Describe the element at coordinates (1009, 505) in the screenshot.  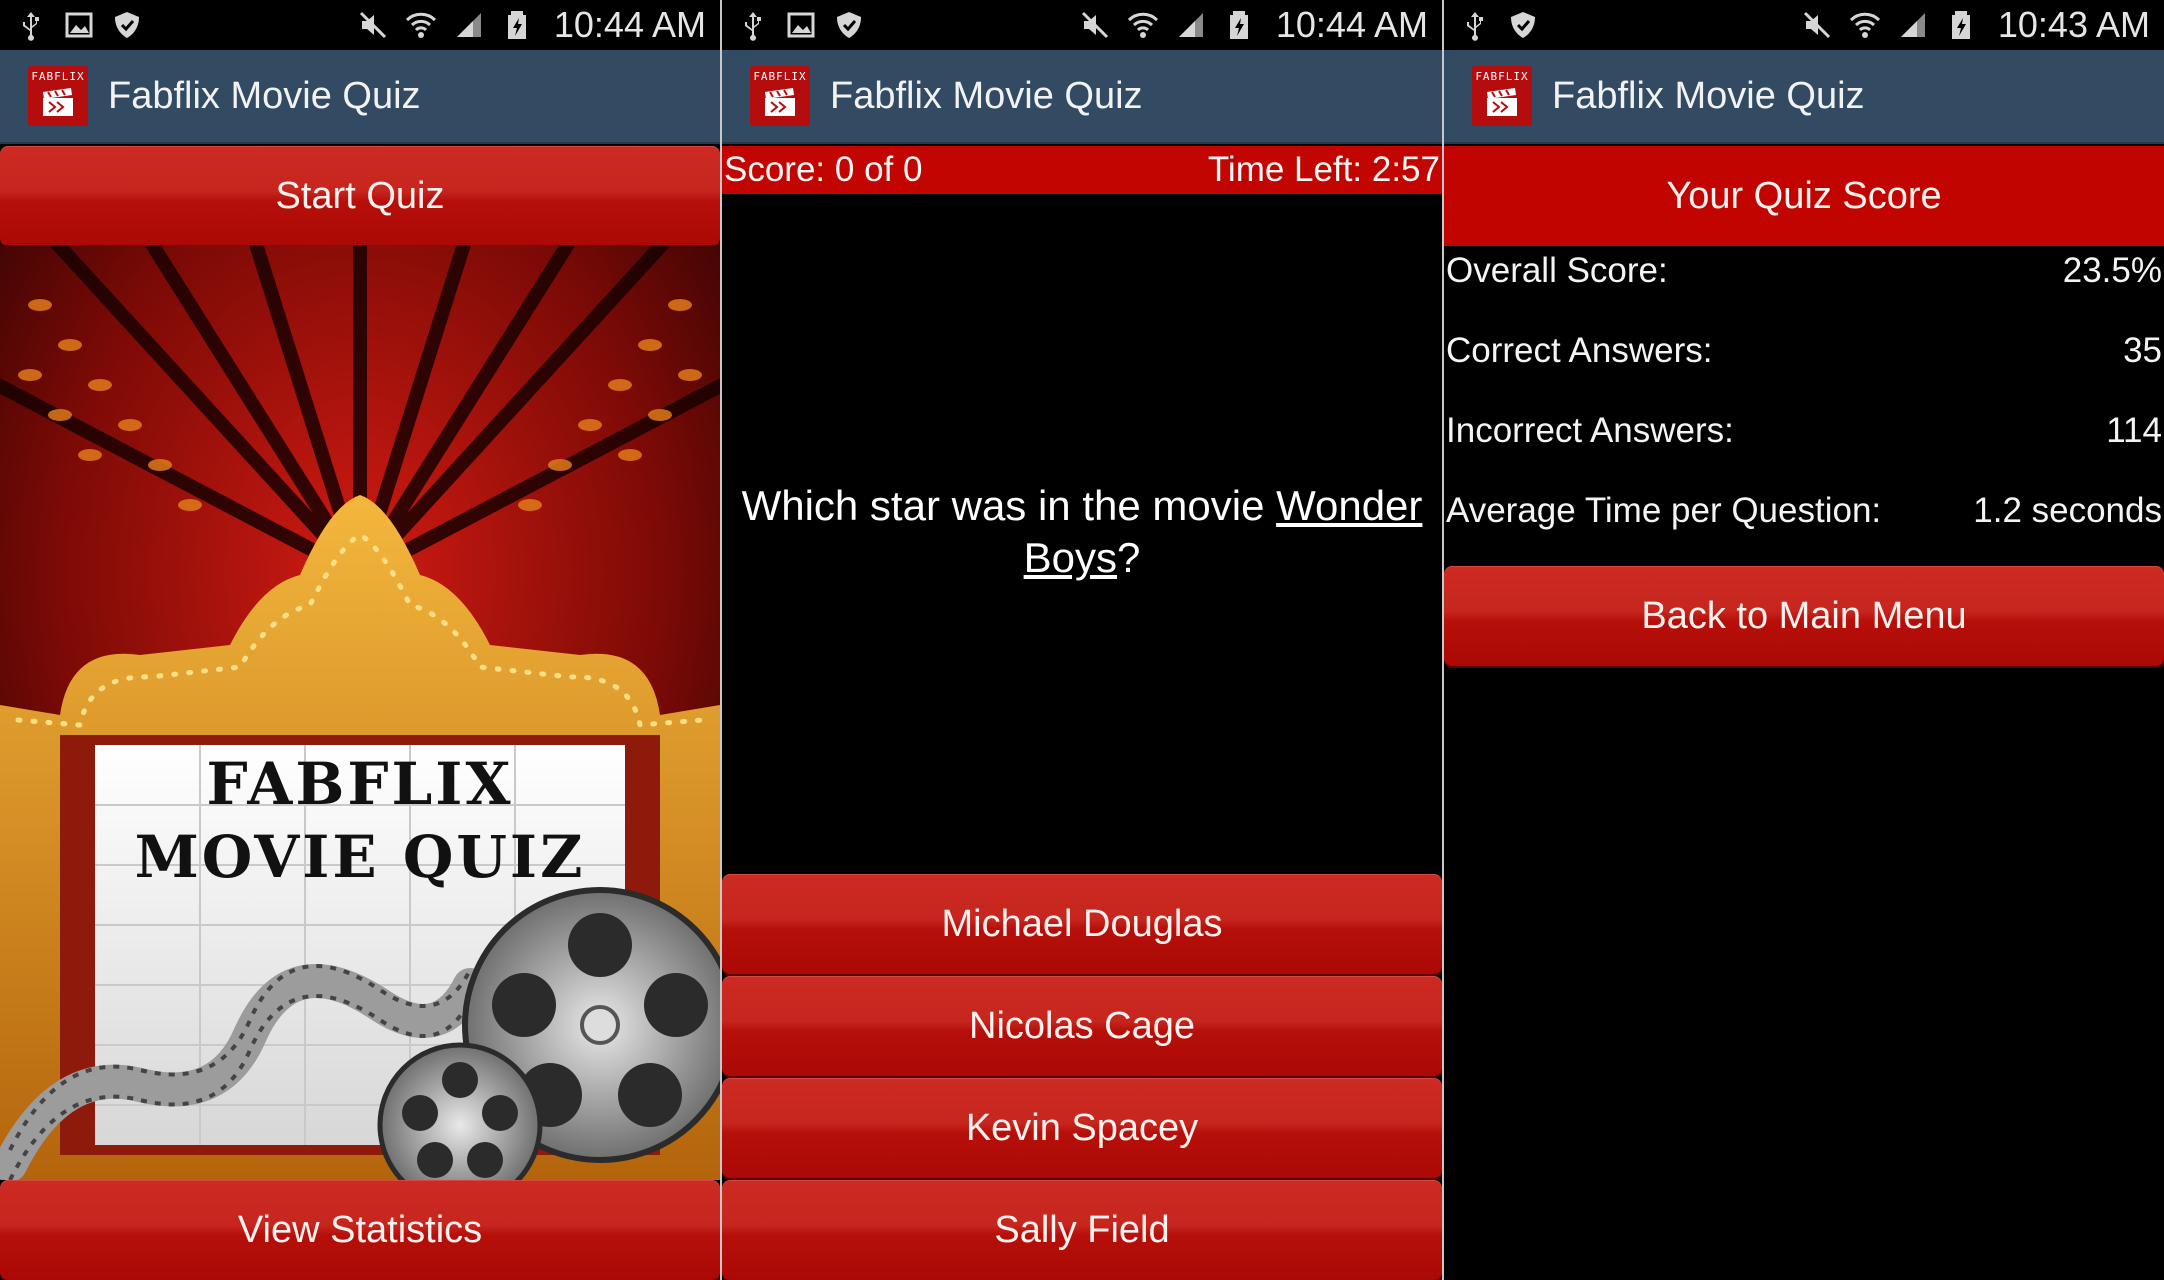
I see `question-prefix: Which star was in the movie` at that location.